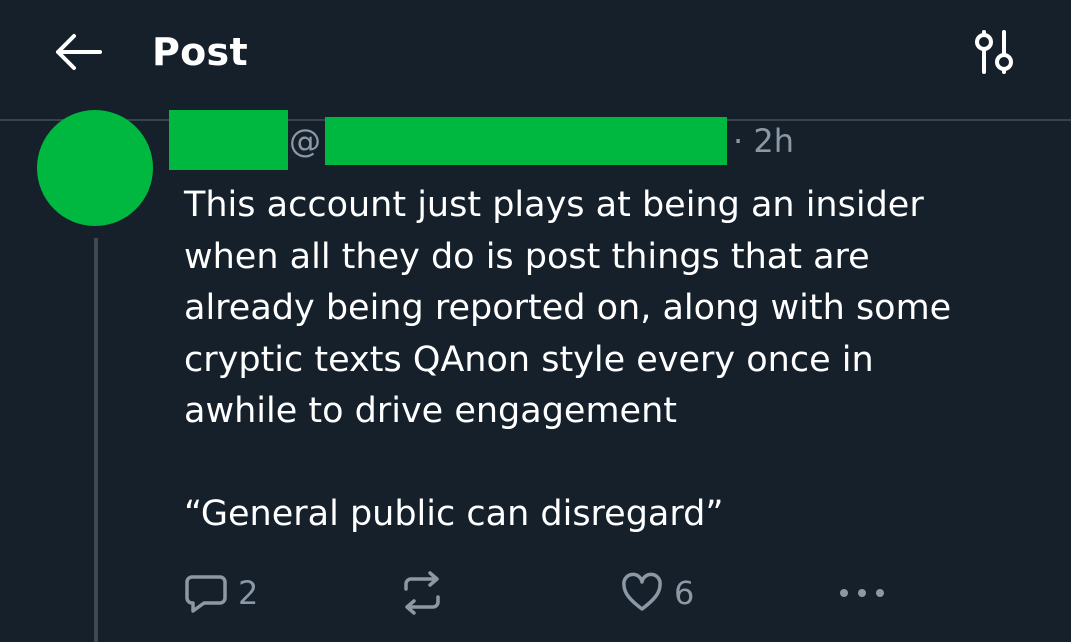 This screenshot has height=642, width=1071. What do you see at coordinates (206, 594) in the screenshot?
I see `reply-bubble-icon` at bounding box center [206, 594].